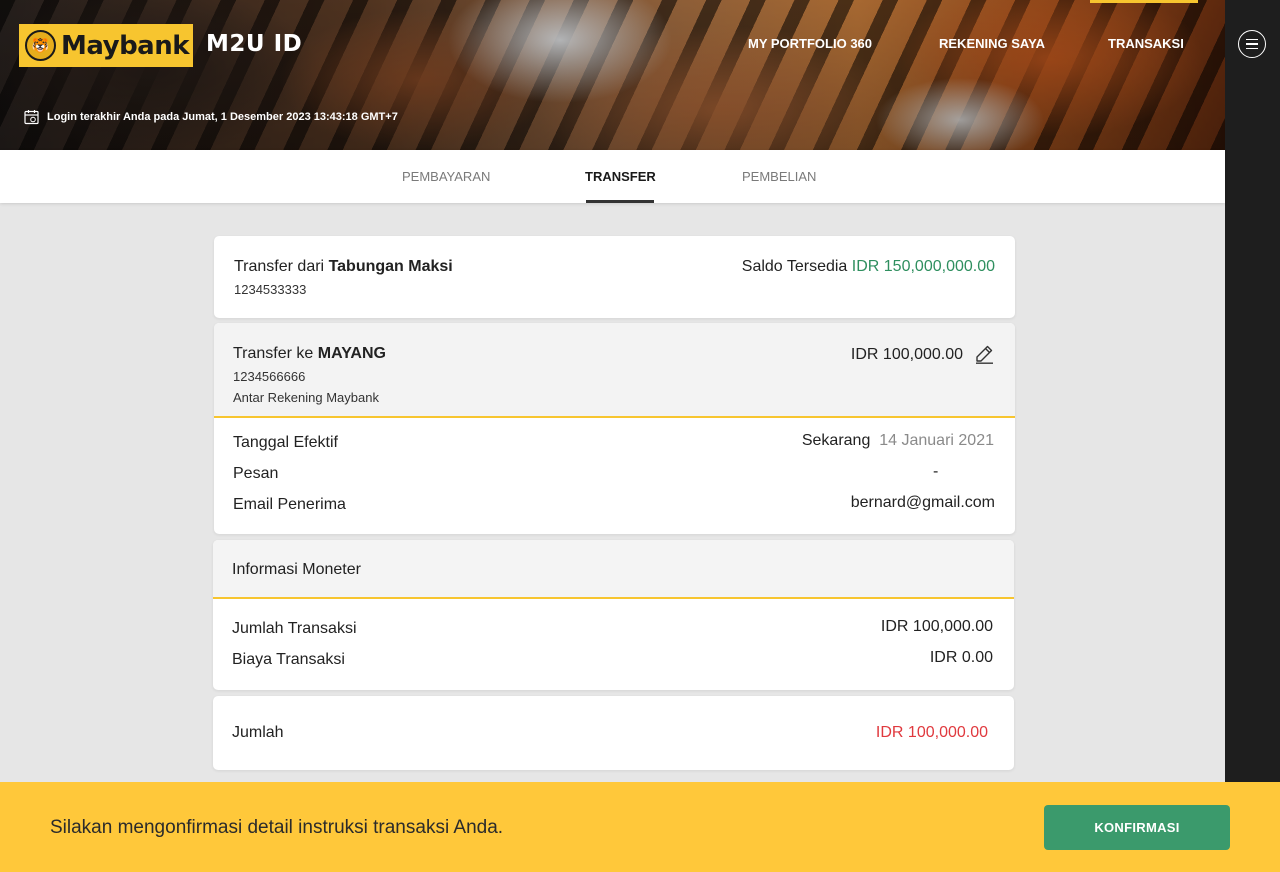  What do you see at coordinates (984, 354) in the screenshot?
I see `pencil-icon` at bounding box center [984, 354].